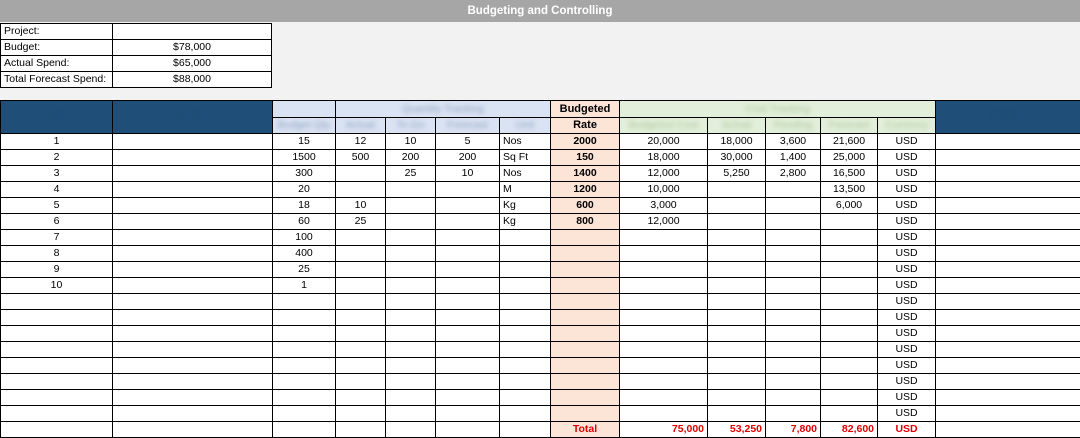 Image resolution: width=1080 pixels, height=438 pixels. I want to click on total-cost-4: 82,600, so click(849, 430).